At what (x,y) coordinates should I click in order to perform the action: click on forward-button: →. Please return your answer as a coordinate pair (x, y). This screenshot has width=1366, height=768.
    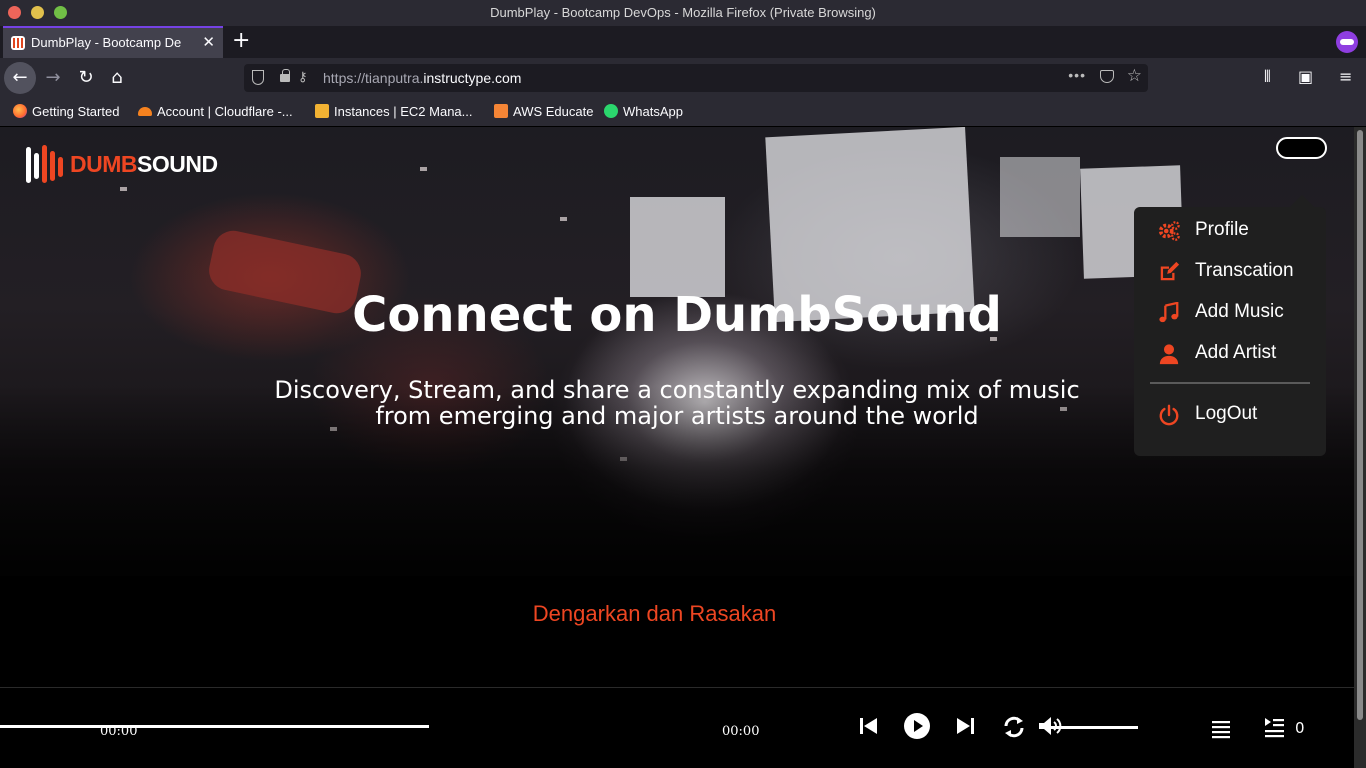
    Looking at the image, I should click on (53, 78).